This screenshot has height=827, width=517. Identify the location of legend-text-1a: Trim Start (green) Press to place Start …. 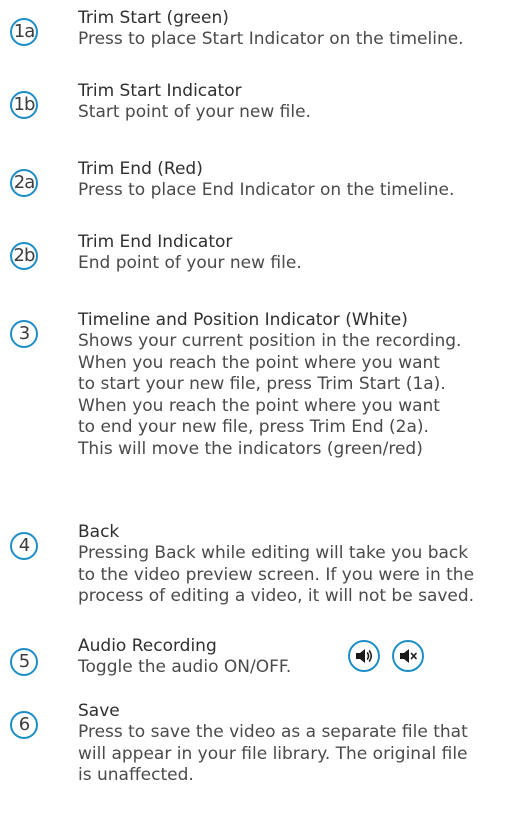
(295, 29).